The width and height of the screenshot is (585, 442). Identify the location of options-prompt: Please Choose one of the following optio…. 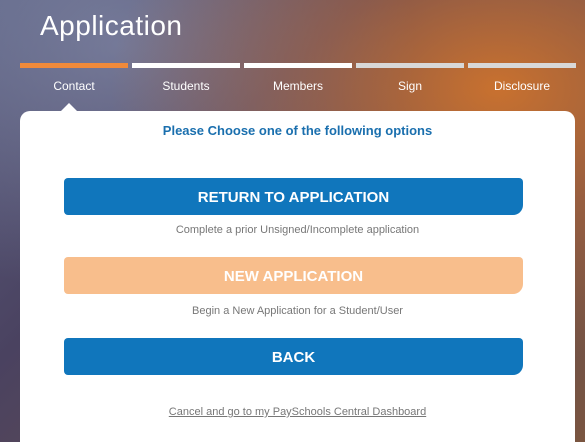
(297, 130).